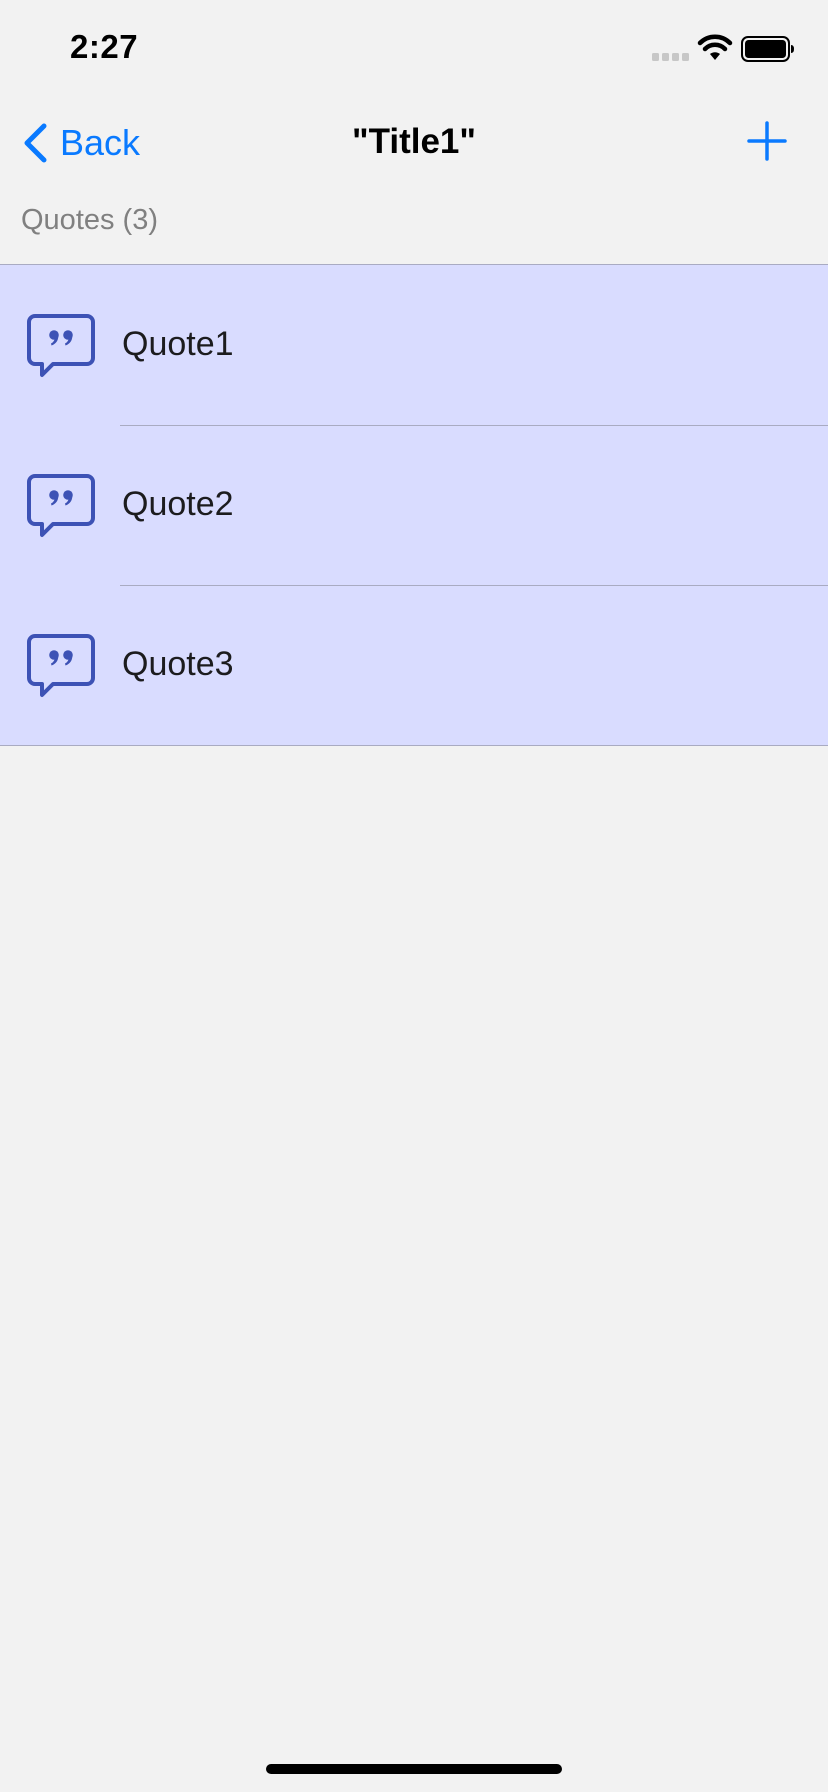  I want to click on list-item: Quote2, so click(414, 505).